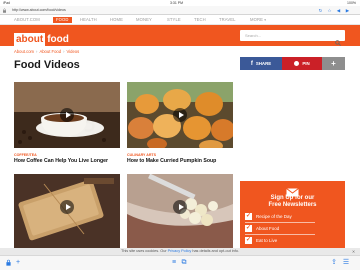 Image resolution: width=360 pixels, height=270 pixels. I want to click on reload-icon: ↻, so click(320, 10).